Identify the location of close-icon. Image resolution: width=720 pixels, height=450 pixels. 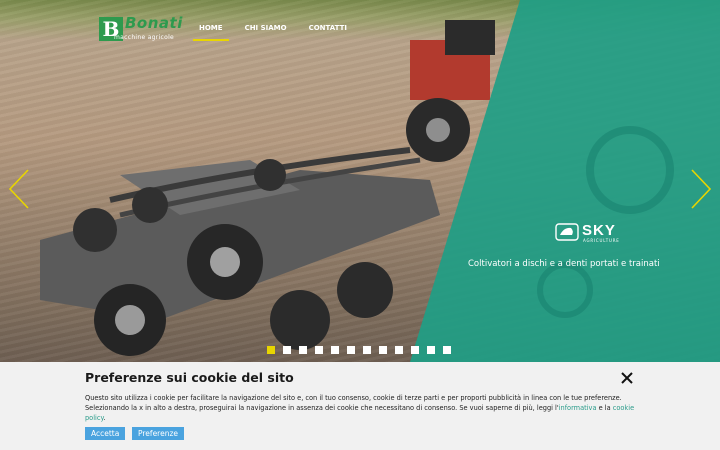
(627, 378).